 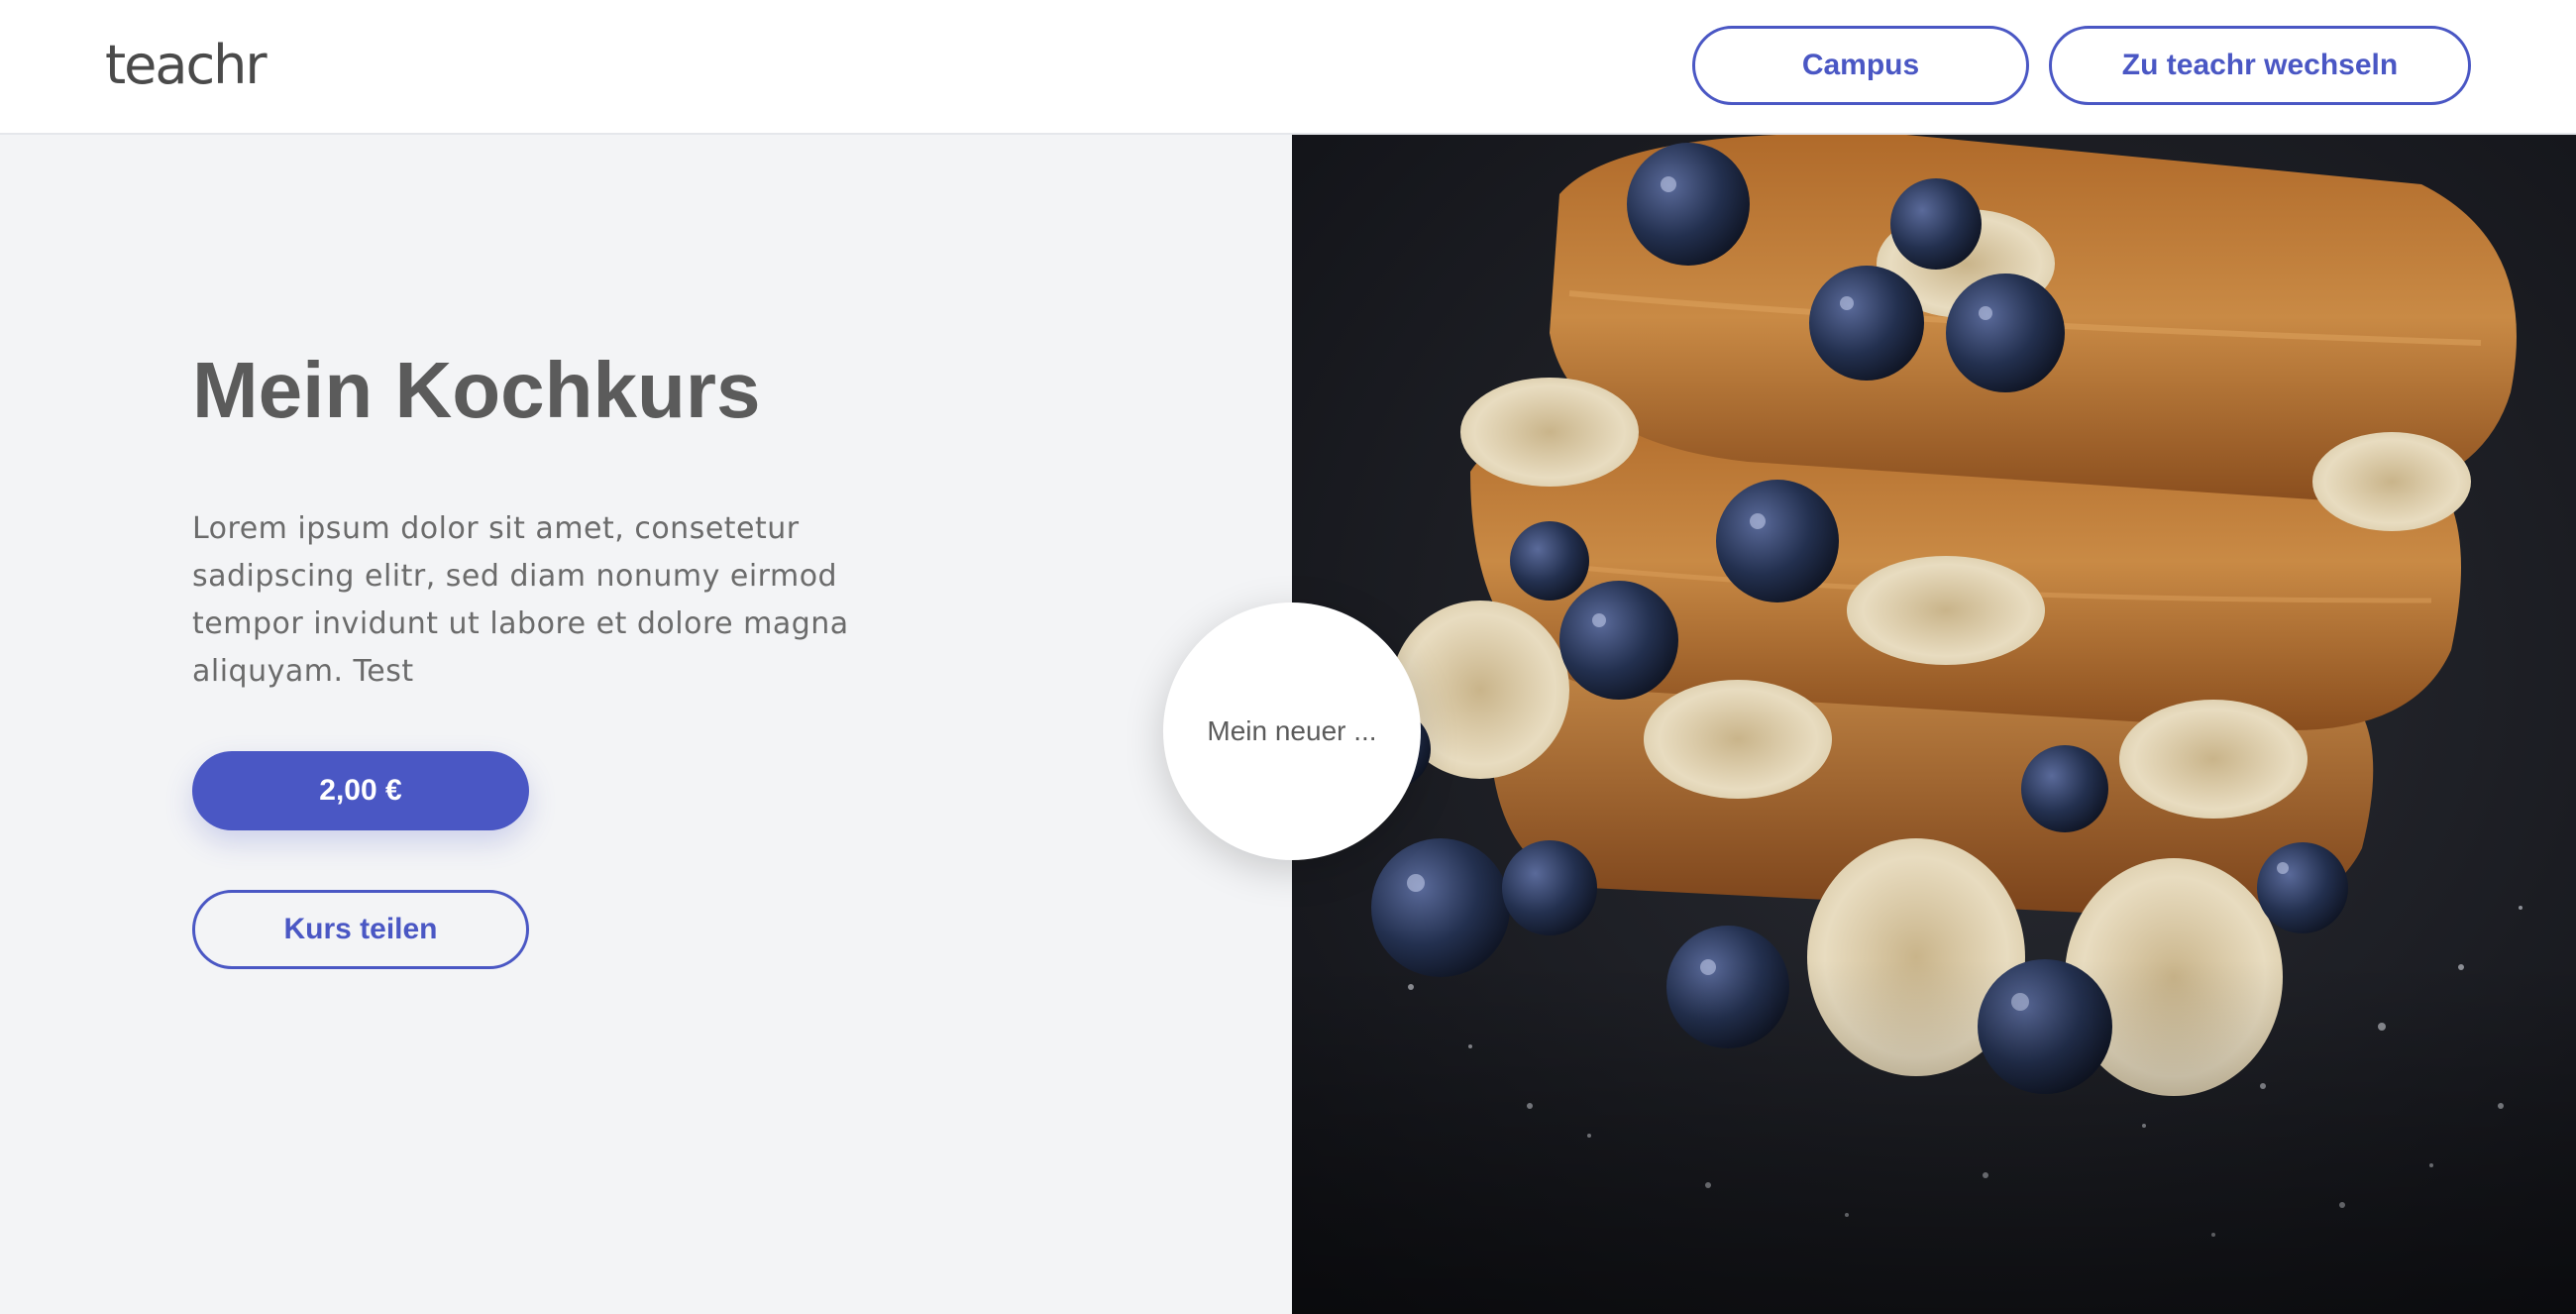 What do you see at coordinates (187, 66) in the screenshot?
I see `teachr-logo: teachr` at bounding box center [187, 66].